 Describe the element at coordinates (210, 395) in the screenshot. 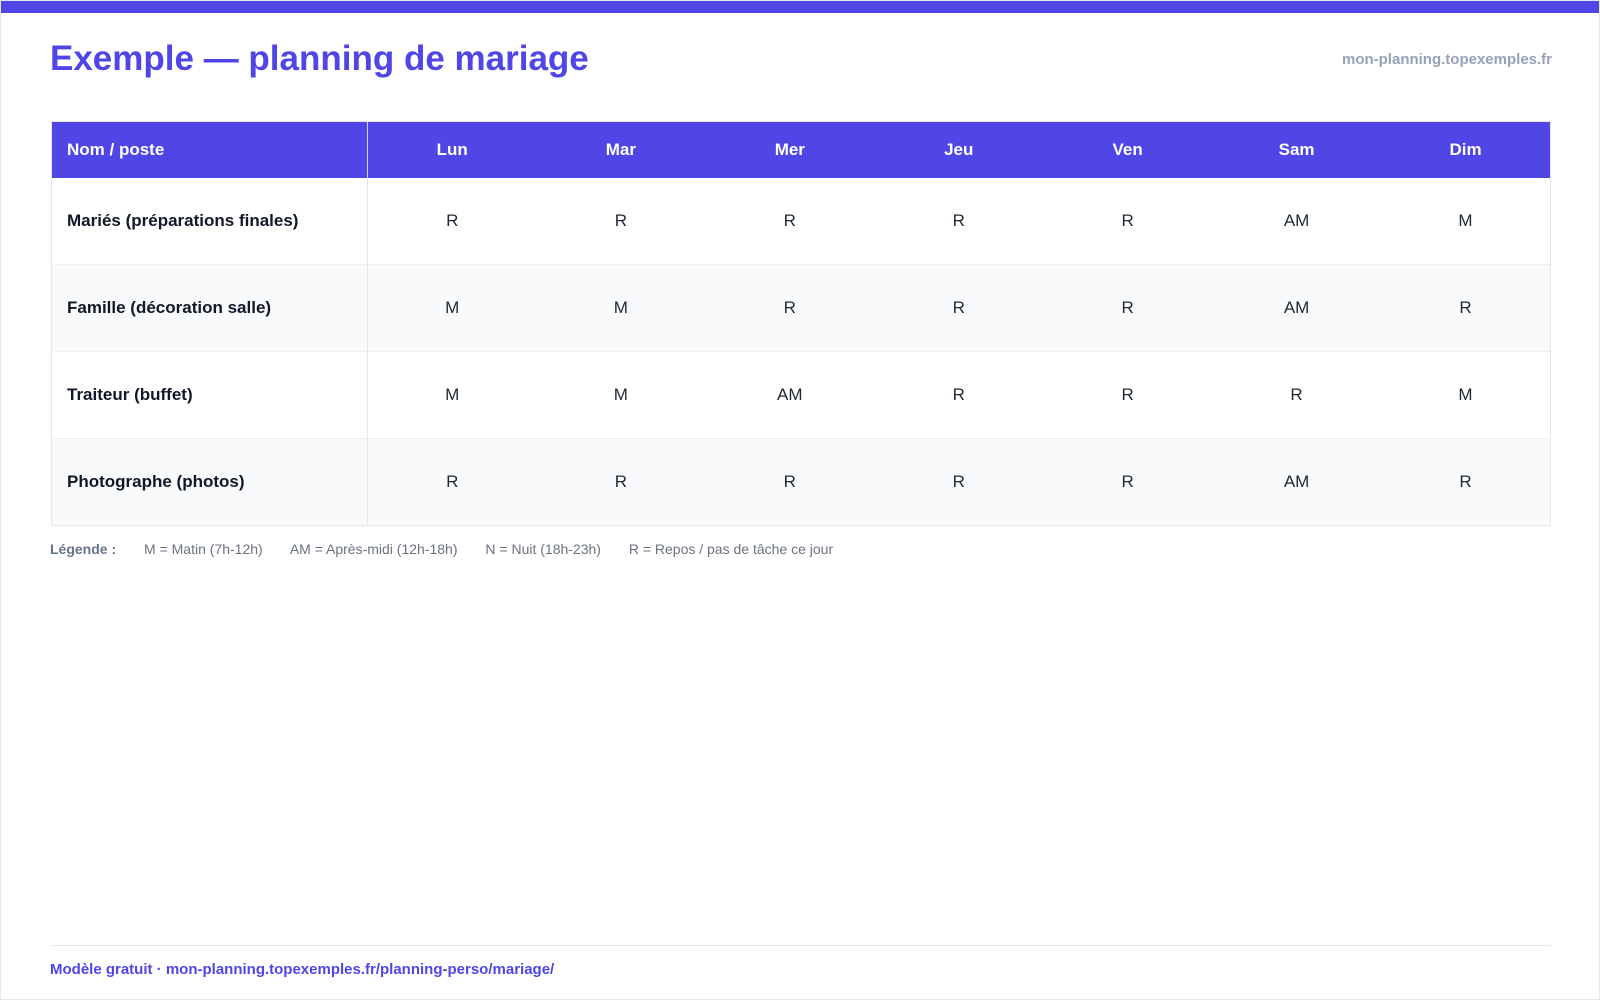

I see `row-name-traiteur: Traiteur (buffet)` at that location.